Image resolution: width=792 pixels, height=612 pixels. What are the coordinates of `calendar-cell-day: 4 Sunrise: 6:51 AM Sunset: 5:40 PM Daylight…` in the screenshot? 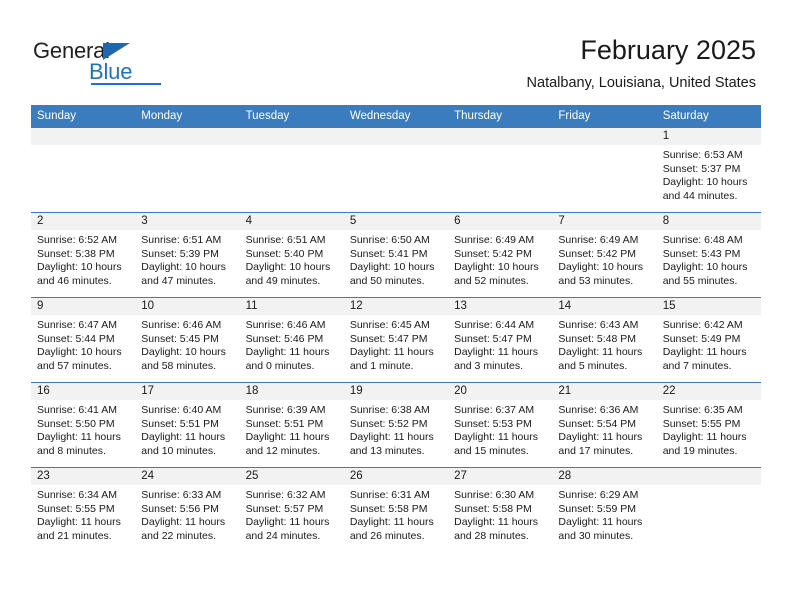 It's located at (291, 255).